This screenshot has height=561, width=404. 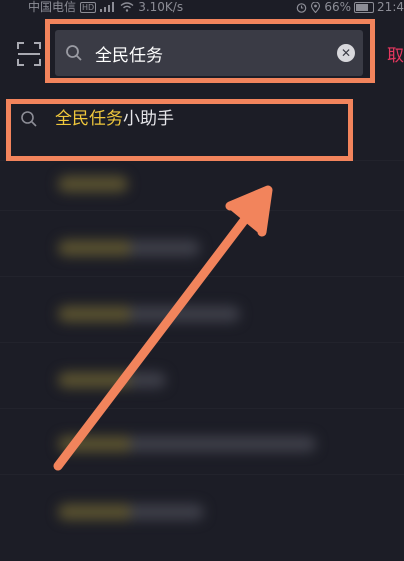 What do you see at coordinates (29, 54) in the screenshot?
I see `scan-icon` at bounding box center [29, 54].